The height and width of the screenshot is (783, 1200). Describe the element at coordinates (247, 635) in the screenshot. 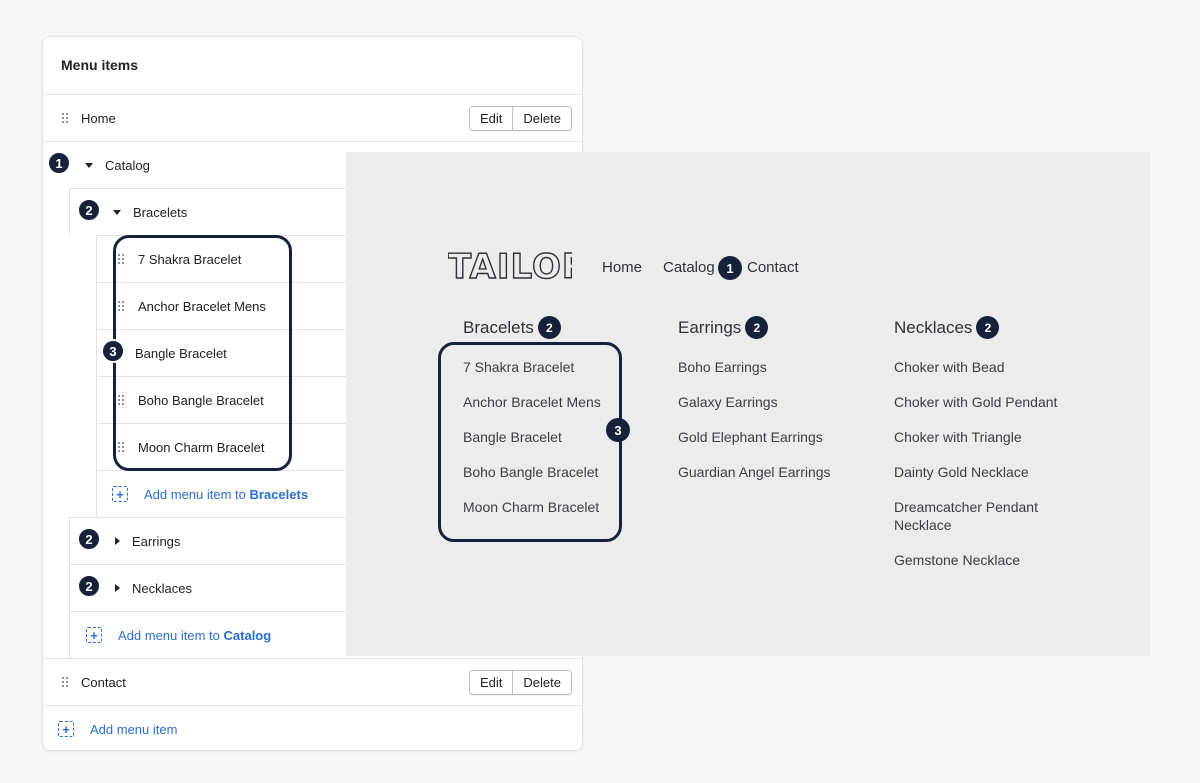

I see `add-link-target: Catalog` at that location.